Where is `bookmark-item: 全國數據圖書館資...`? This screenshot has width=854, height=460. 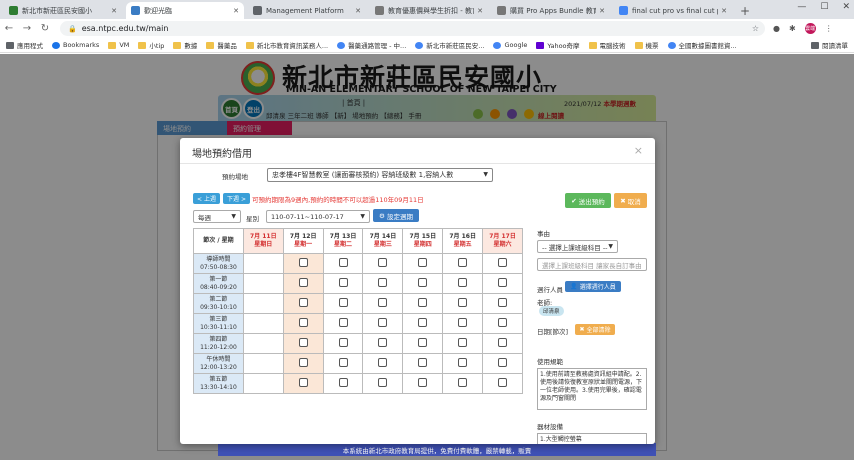
bookmark-item: 全國數據圖書館資... is located at coordinates (702, 45).